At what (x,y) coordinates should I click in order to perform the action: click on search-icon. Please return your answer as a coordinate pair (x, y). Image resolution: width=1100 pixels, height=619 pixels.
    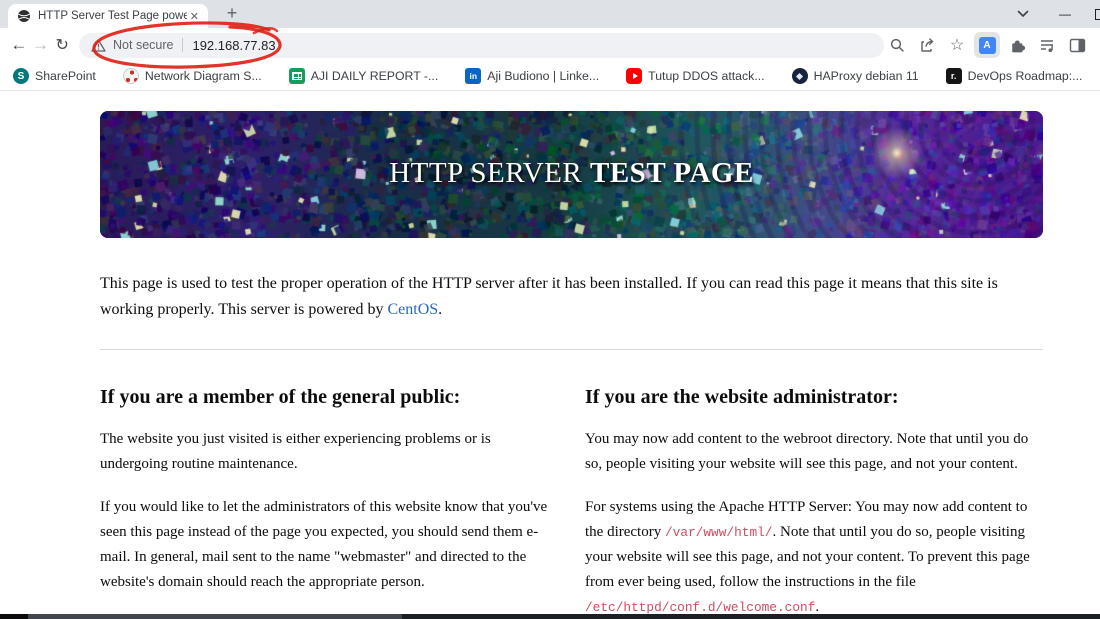
    Looking at the image, I should click on (897, 45).